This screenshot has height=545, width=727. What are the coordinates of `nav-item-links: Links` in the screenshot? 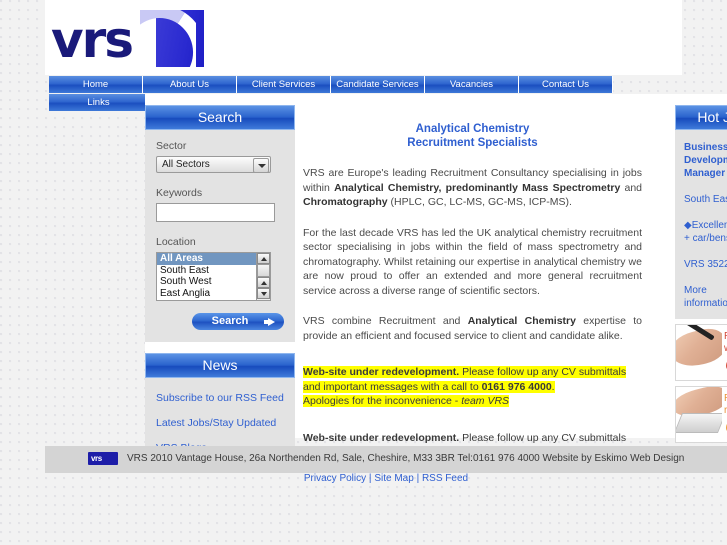 It's located at (99, 102).